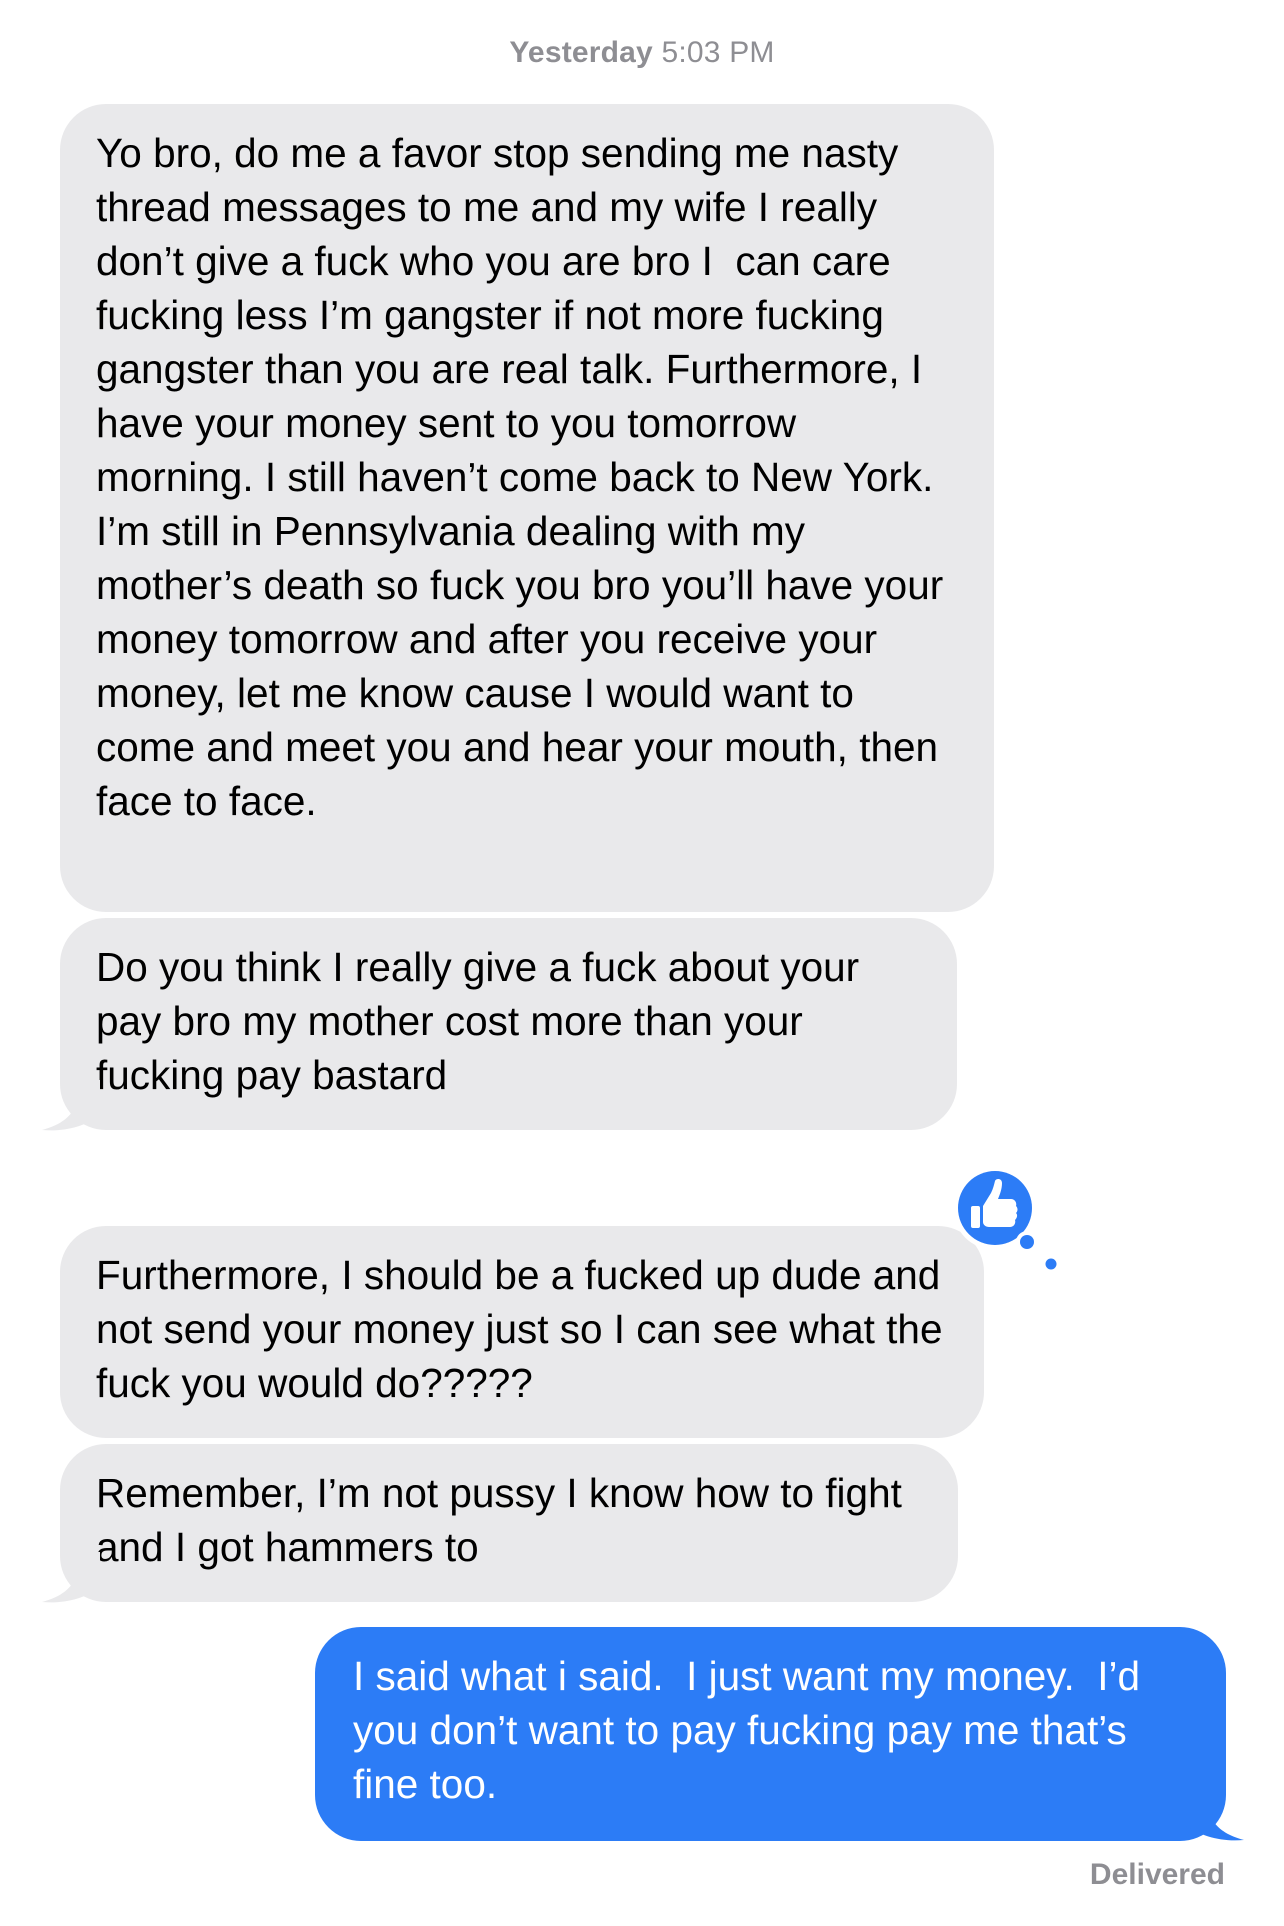 The height and width of the screenshot is (1926, 1284). I want to click on outgoing-bubble-tail, so click(1215, 1815).